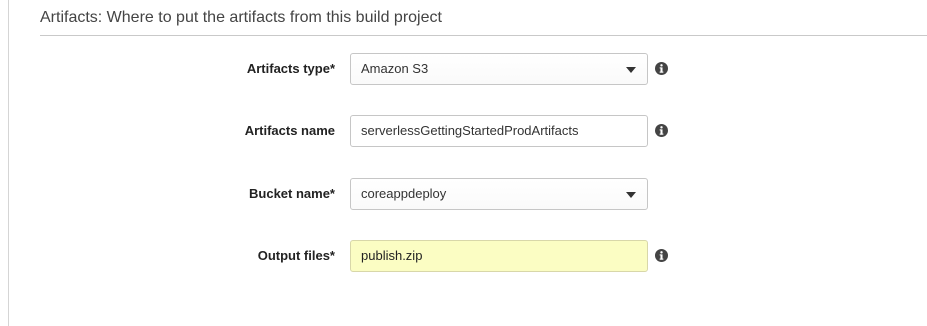 The image size is (927, 326). I want to click on artifacts-name-input: serverlessGettingStartedProdArtifacts, so click(499, 131).